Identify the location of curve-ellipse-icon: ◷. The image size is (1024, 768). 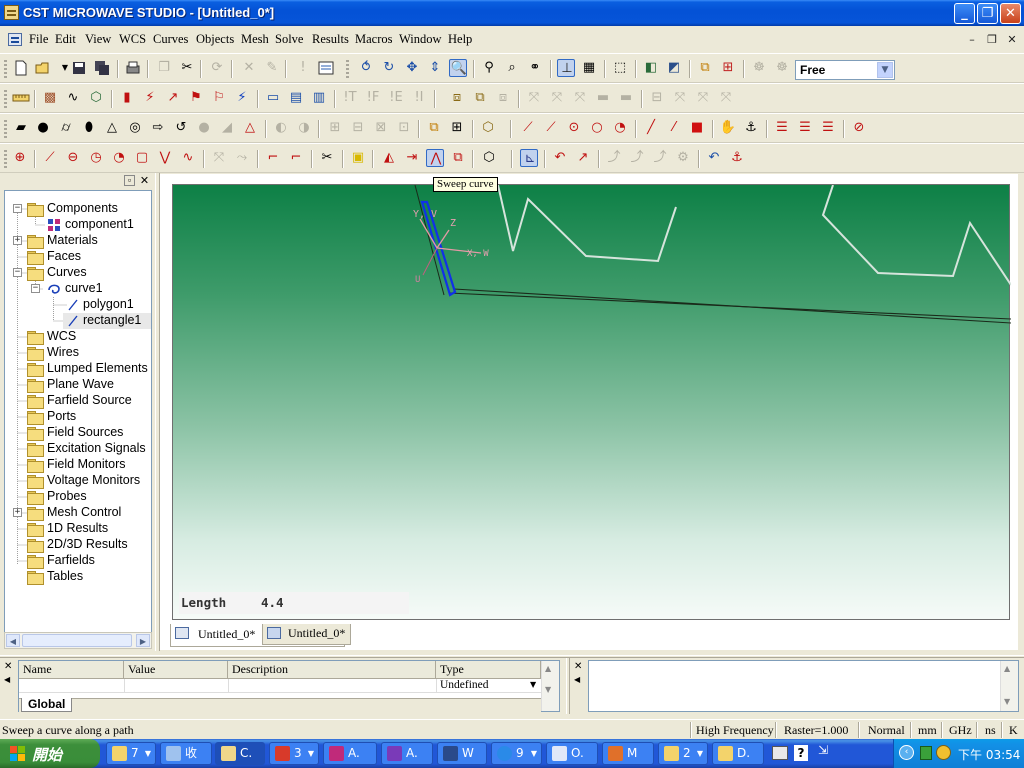
(96, 158).